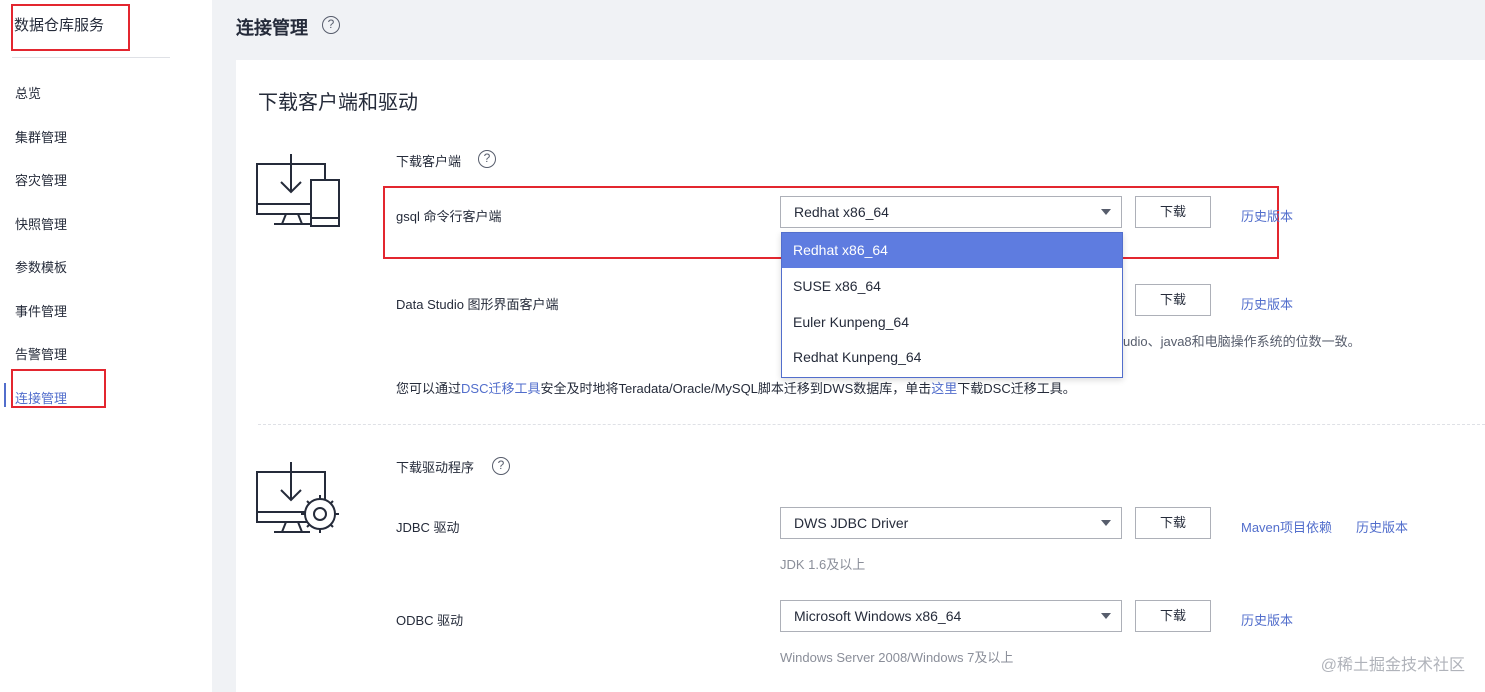  I want to click on card-title: 下载客户端和驱动, so click(338, 103).